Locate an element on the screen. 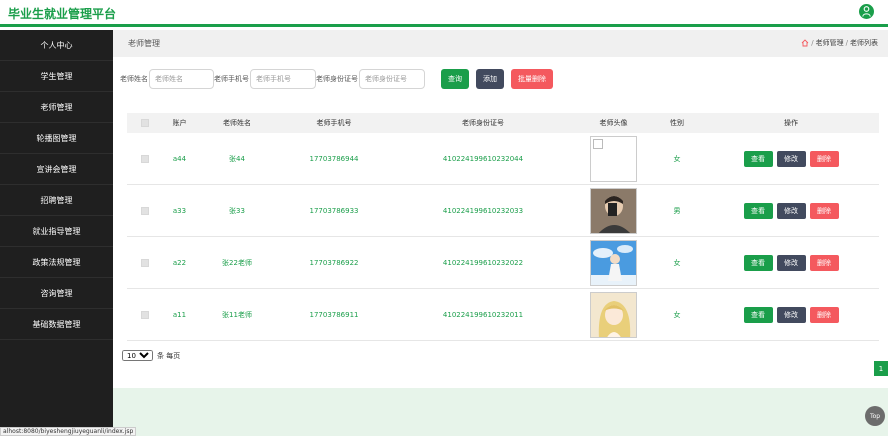 The image size is (888, 436). sidebar-item-basic-data: 基础数据管理 is located at coordinates (56, 324).